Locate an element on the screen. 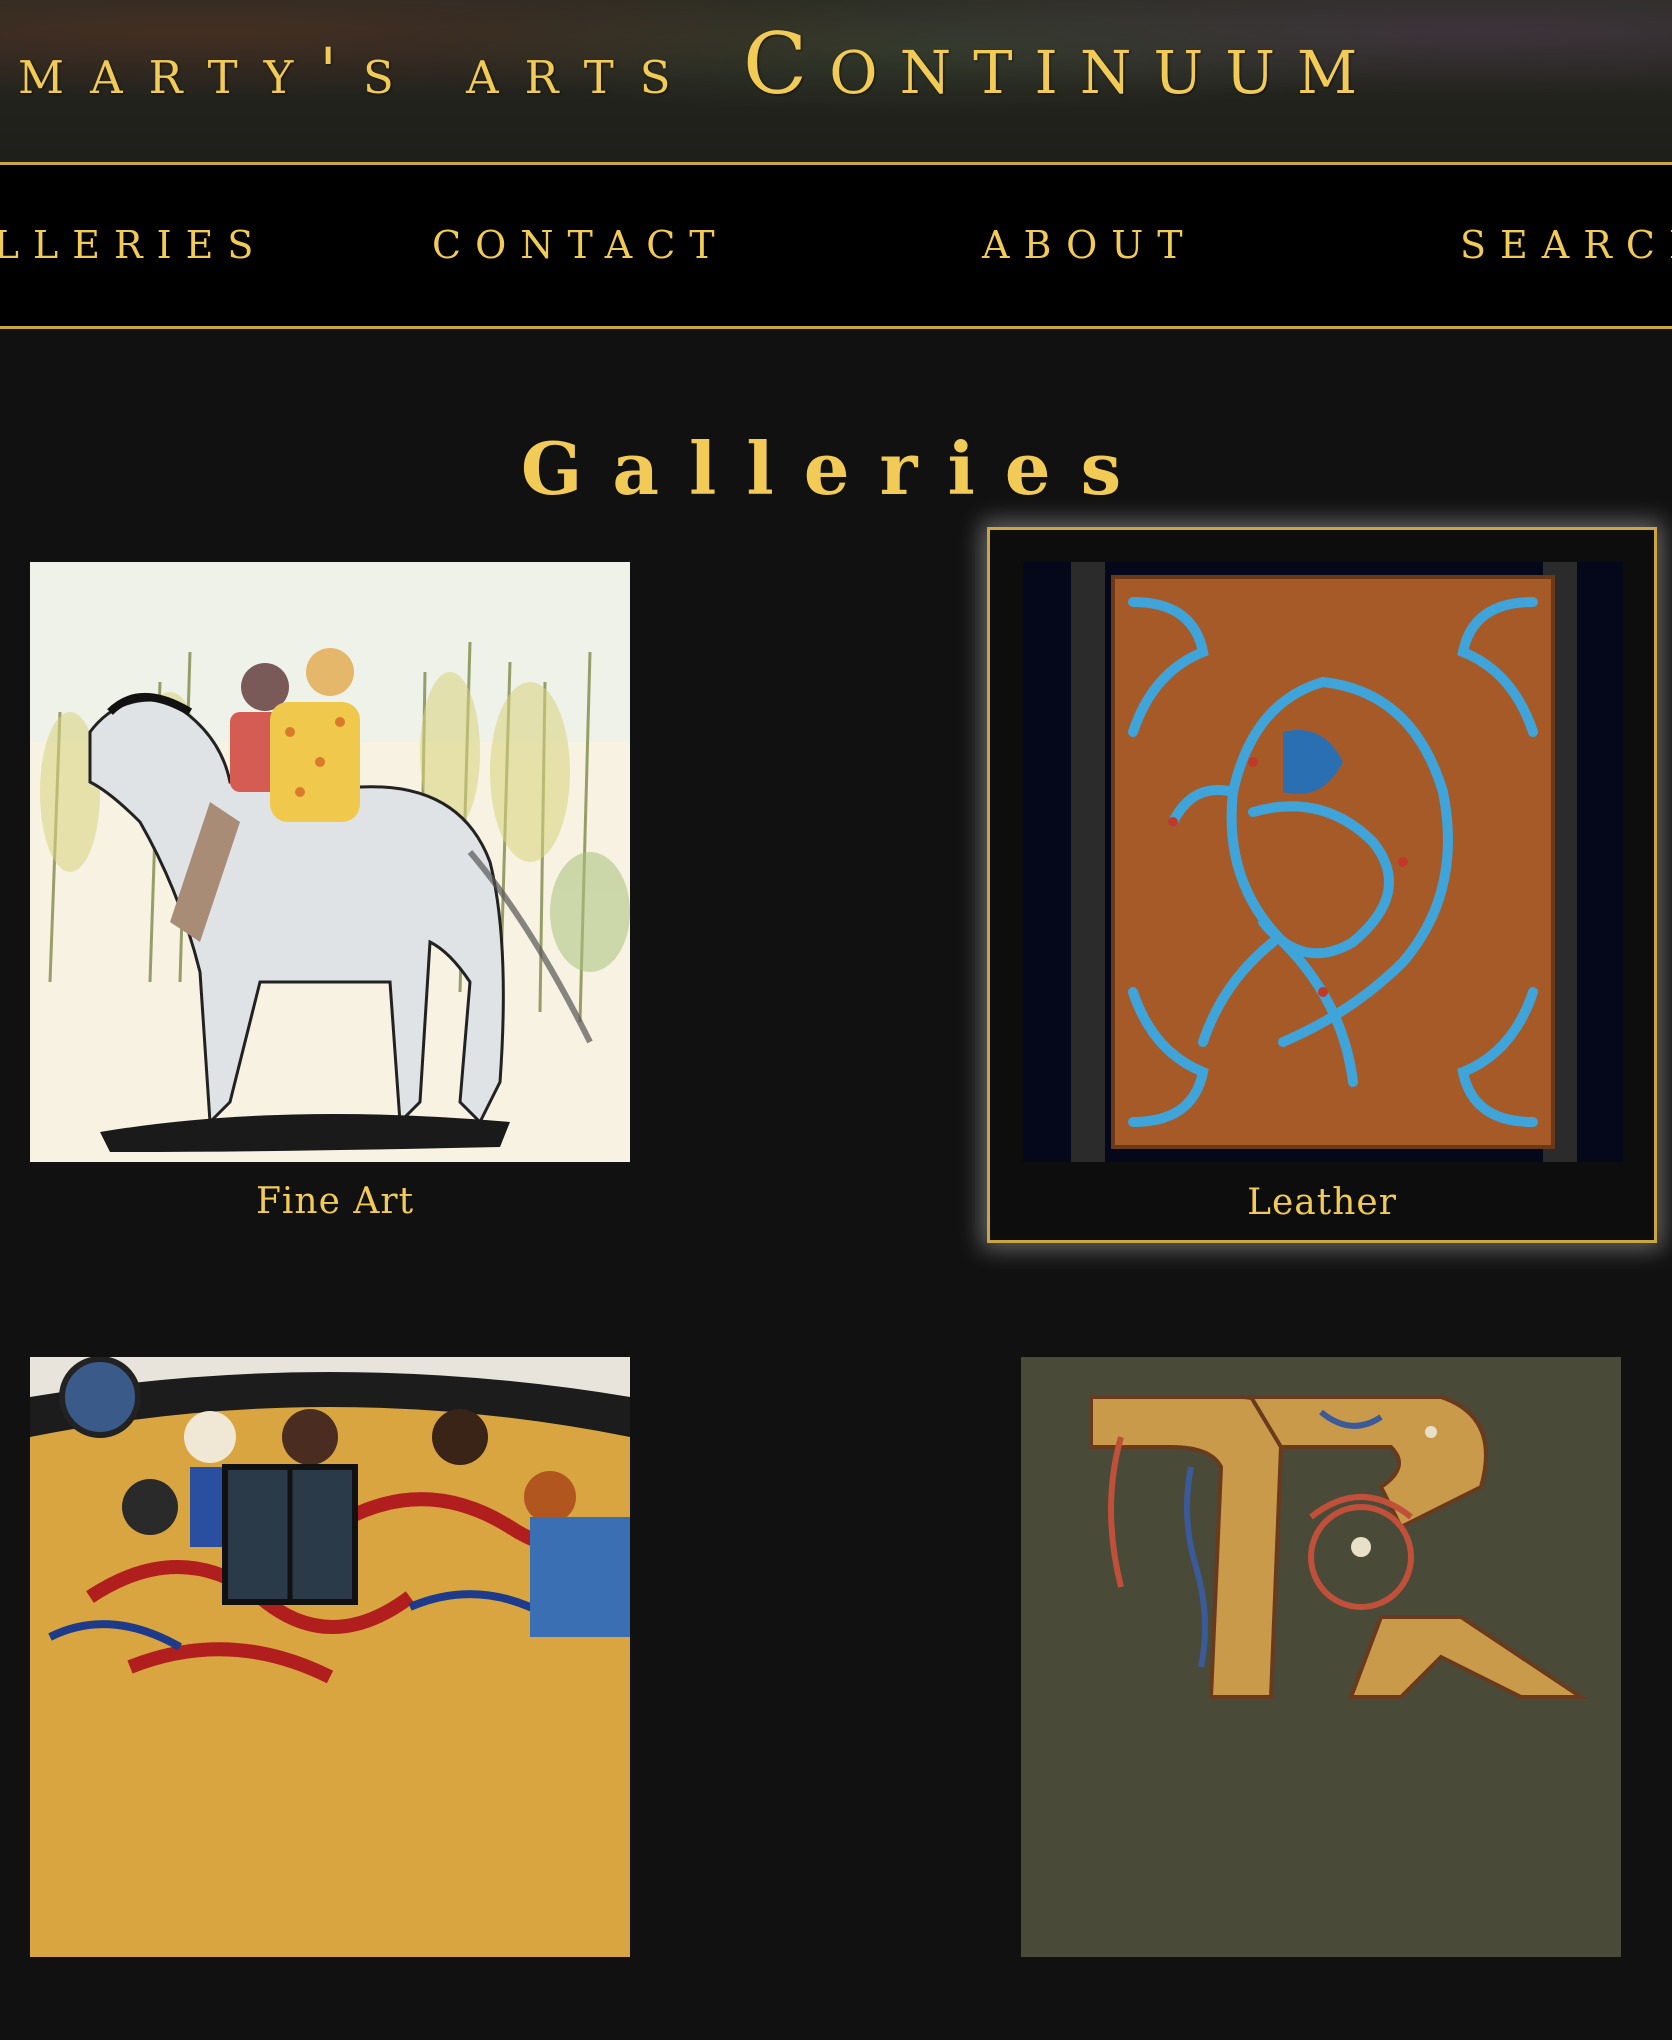  site-title: marty's arts Continuum is located at coordinates (698, 64).